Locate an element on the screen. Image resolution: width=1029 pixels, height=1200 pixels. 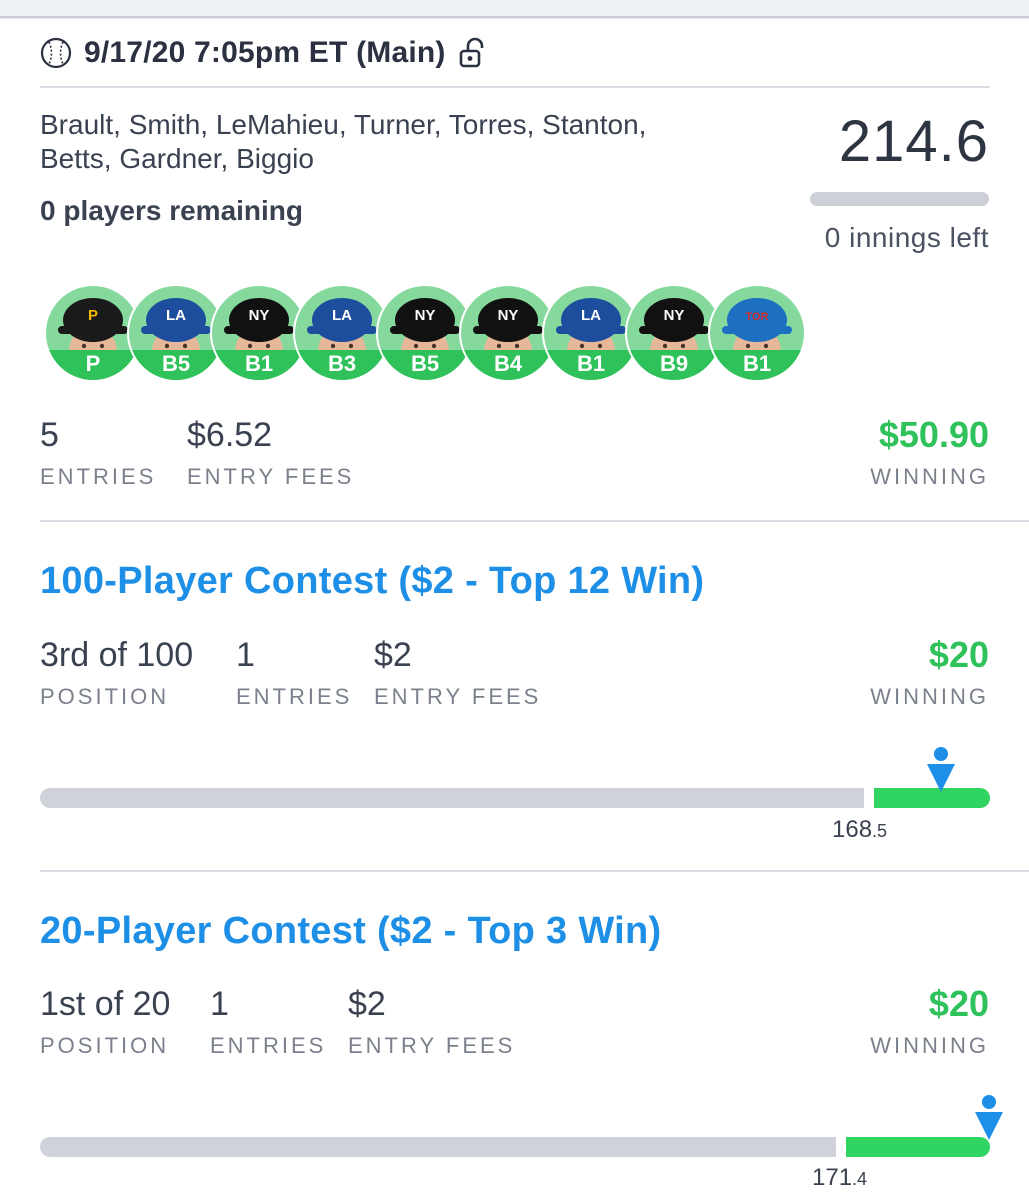
winning-value: $50.90 is located at coordinates (933, 434).